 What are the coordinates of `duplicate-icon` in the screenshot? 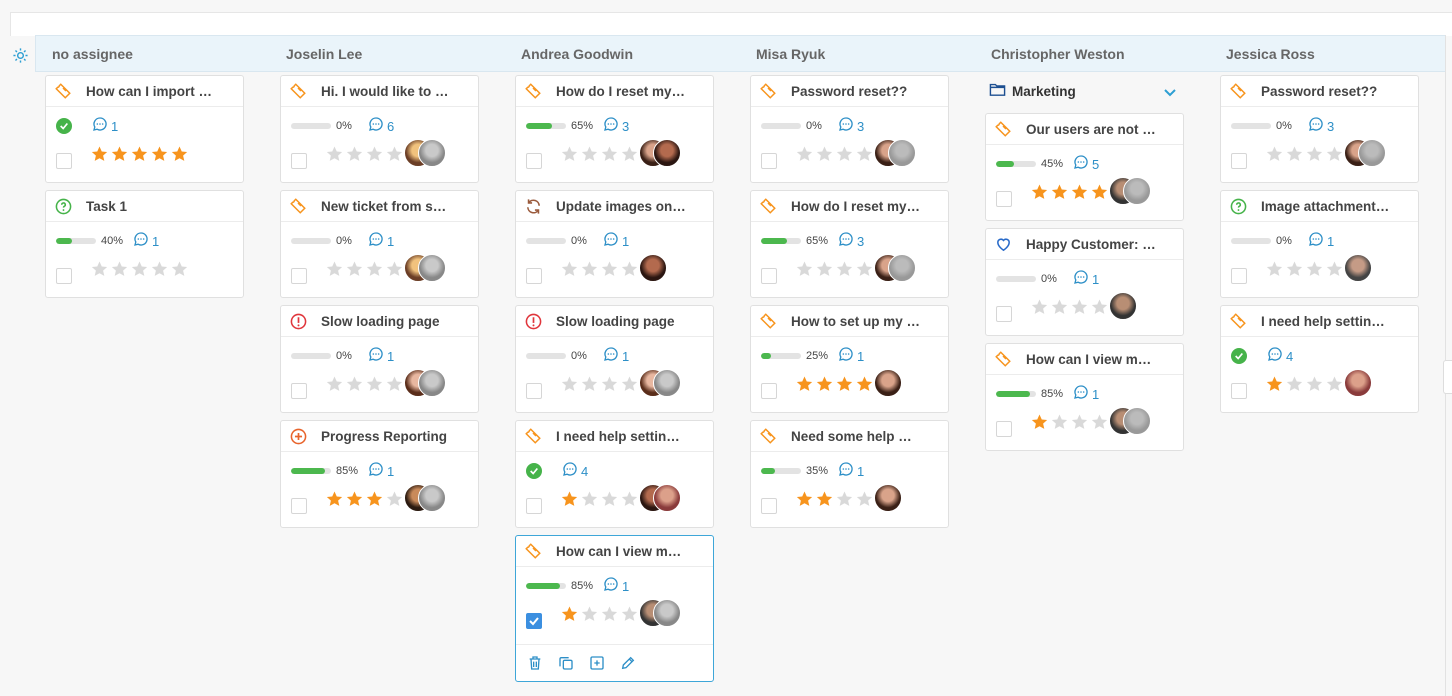 It's located at (566, 663).